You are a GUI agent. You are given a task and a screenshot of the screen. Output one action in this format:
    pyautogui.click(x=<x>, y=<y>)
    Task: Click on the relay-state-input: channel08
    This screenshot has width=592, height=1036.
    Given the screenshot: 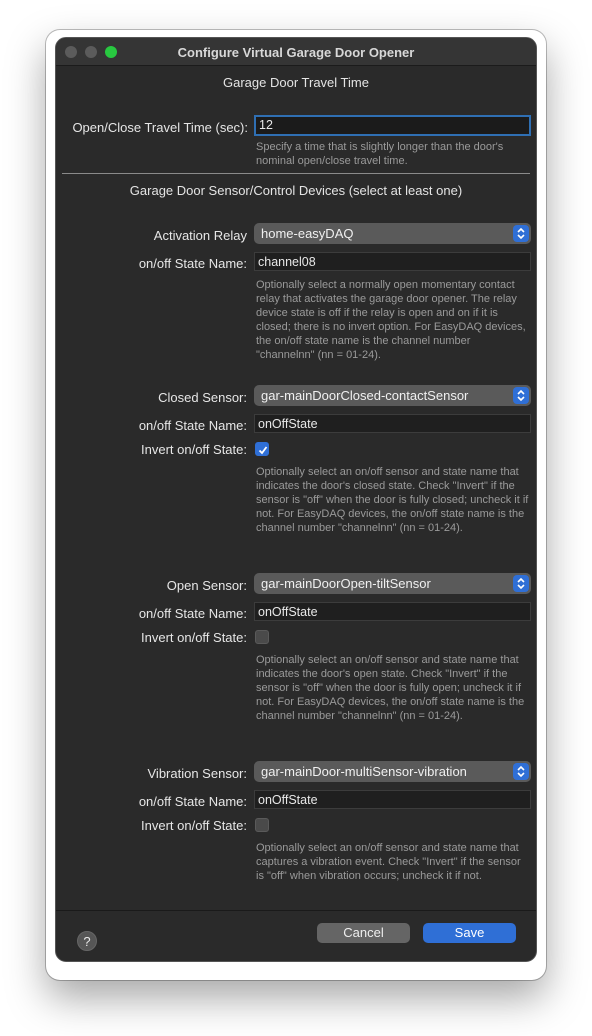 What is the action you would take?
    pyautogui.click(x=392, y=261)
    